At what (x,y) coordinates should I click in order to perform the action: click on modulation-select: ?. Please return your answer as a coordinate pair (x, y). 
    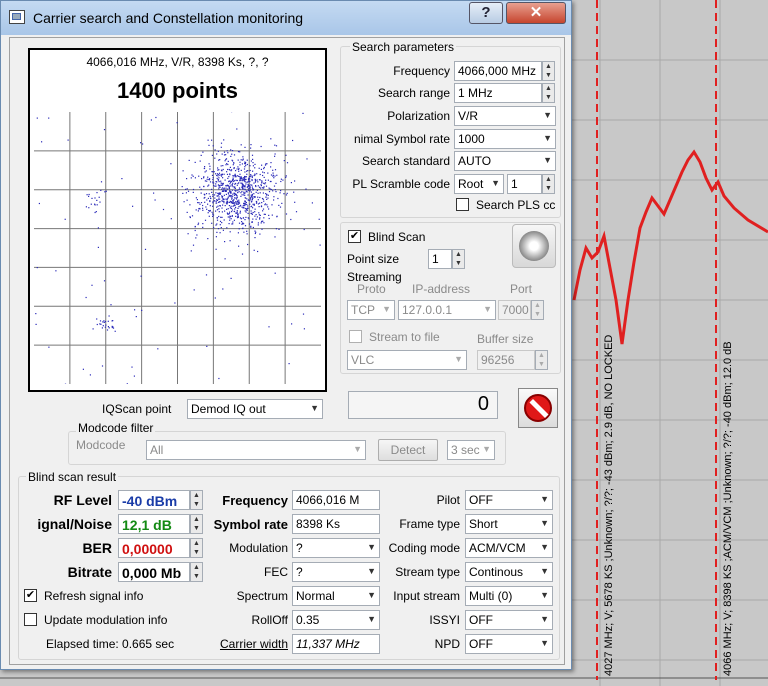
    Looking at the image, I should click on (336, 548).